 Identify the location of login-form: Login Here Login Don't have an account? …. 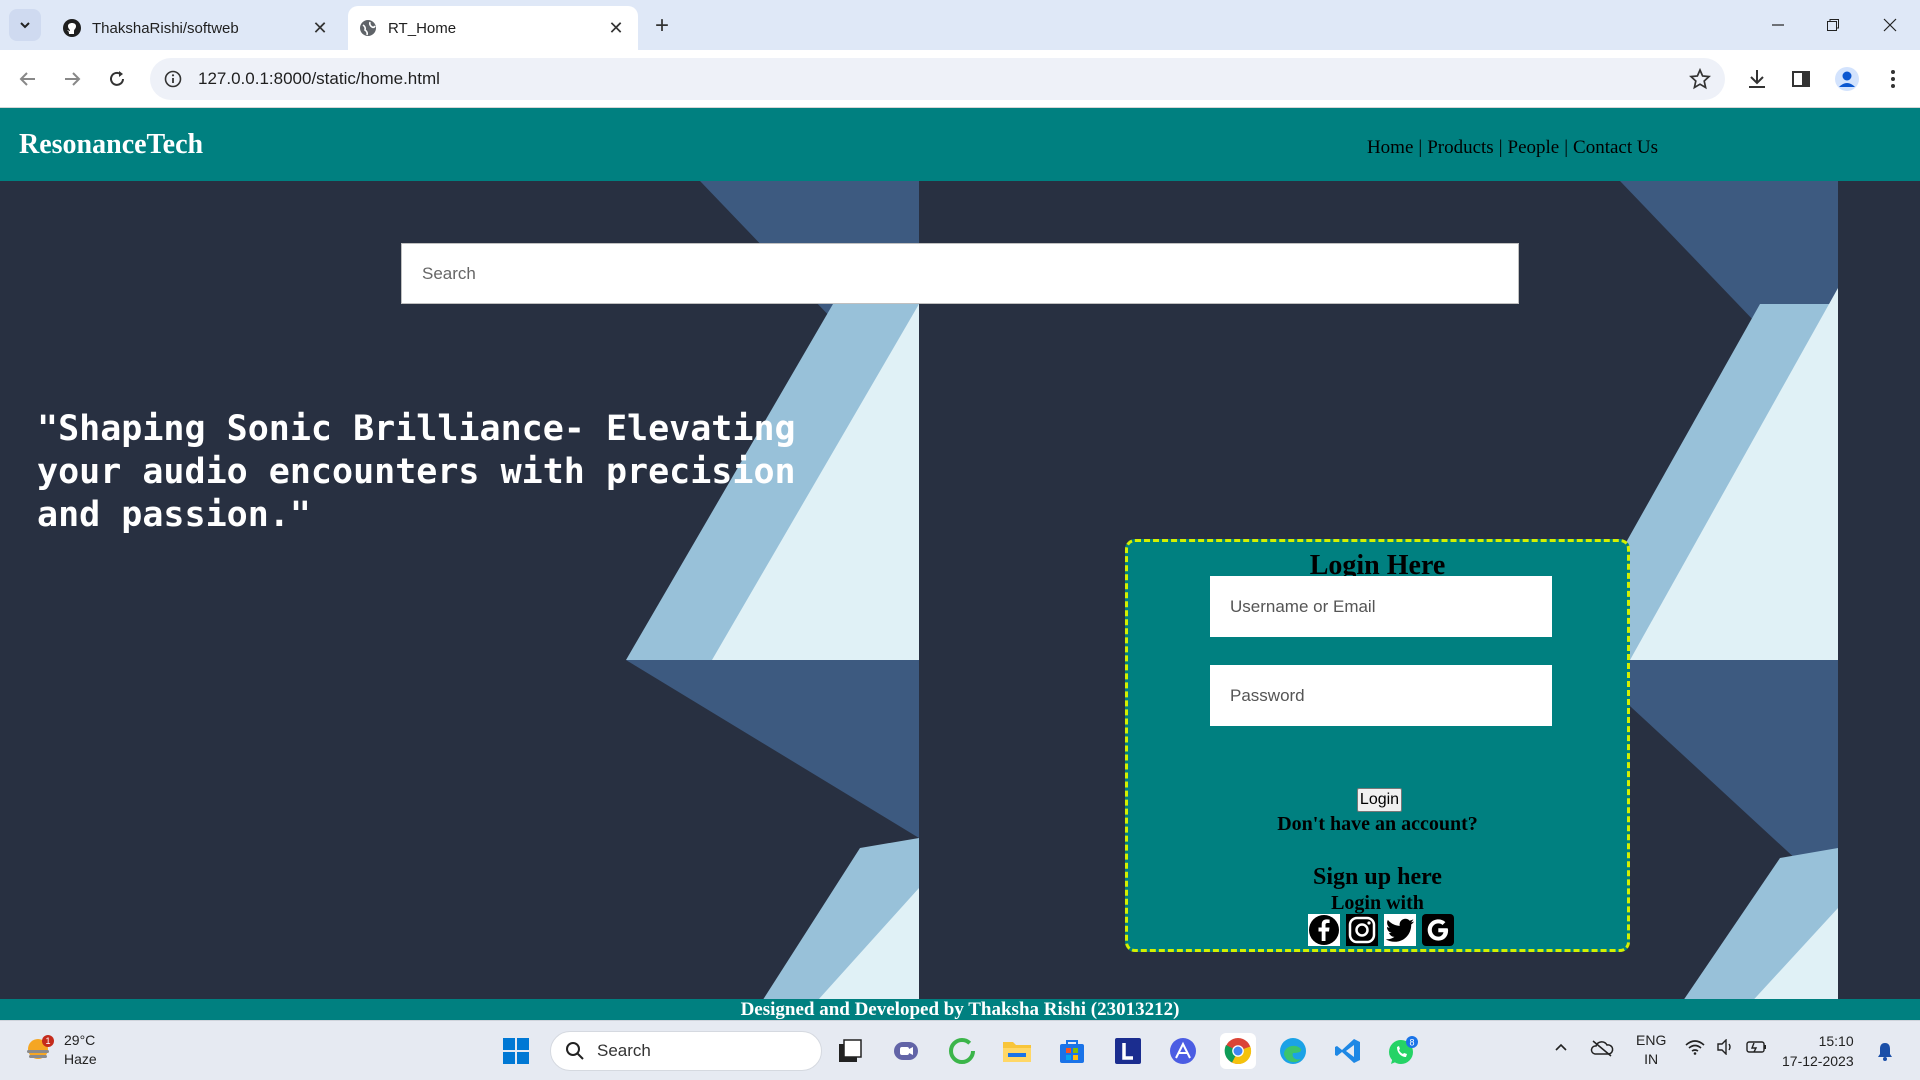
(1377, 745).